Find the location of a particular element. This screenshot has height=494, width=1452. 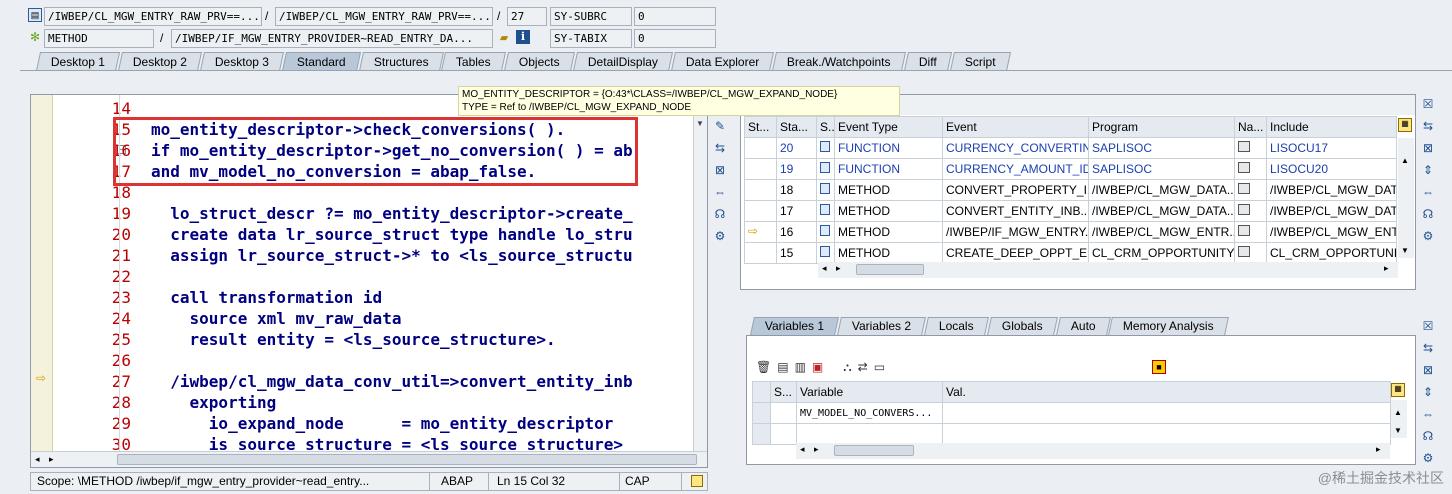

copy-icon: ▥ is located at coordinates (800, 368).